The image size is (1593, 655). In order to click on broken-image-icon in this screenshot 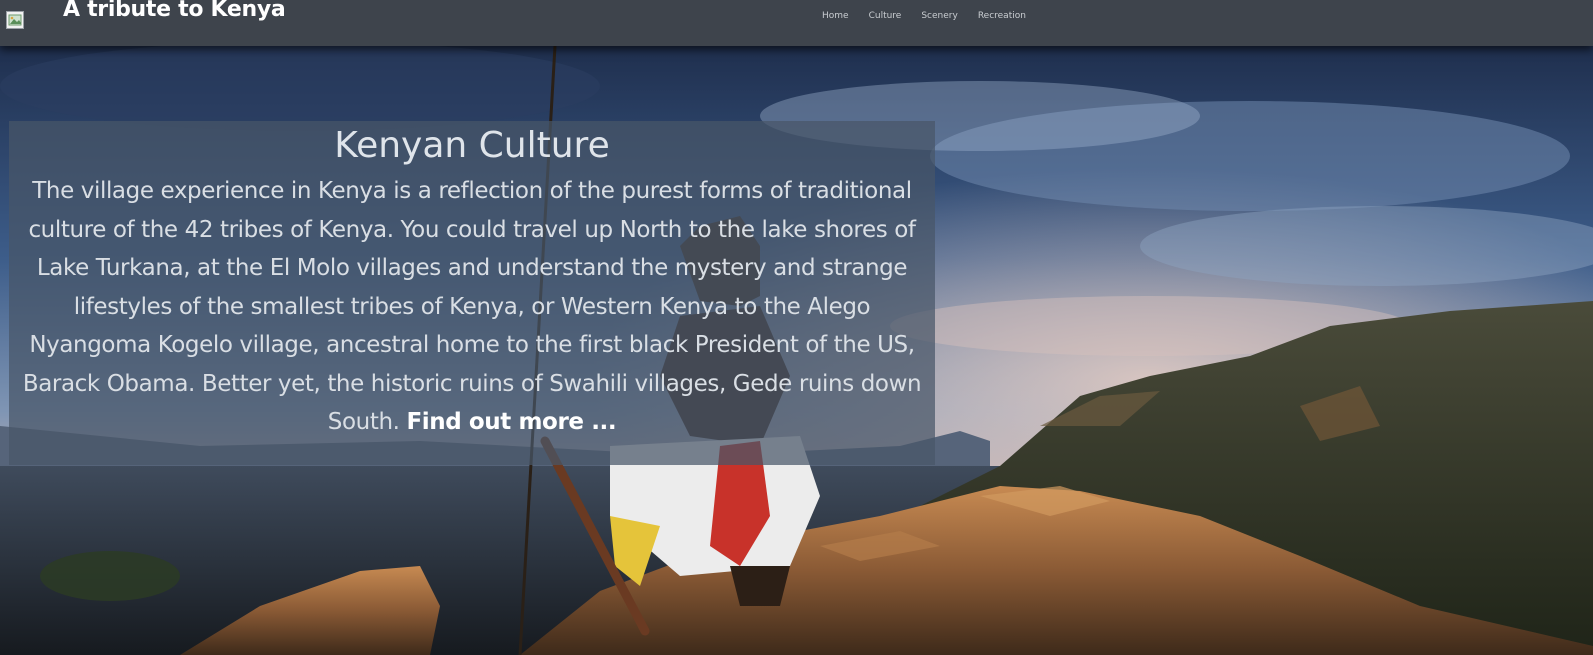, I will do `click(15, 20)`.